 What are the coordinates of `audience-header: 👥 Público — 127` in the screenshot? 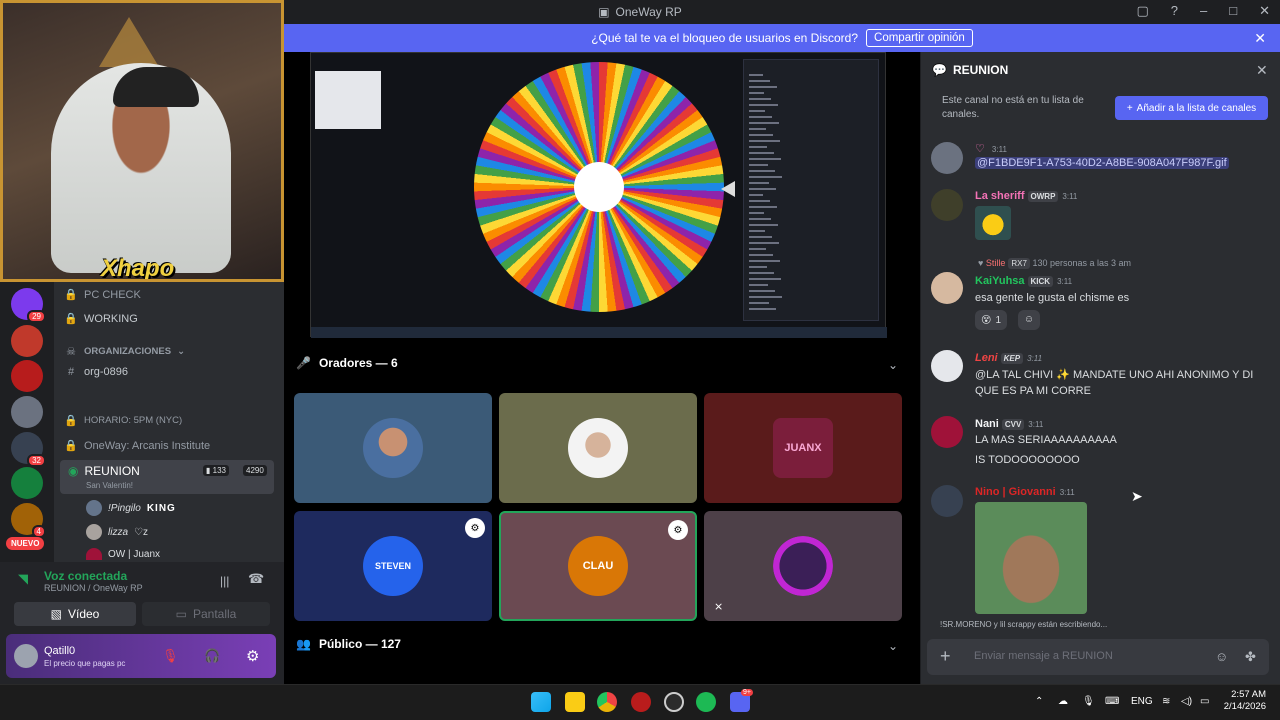 It's located at (348, 644).